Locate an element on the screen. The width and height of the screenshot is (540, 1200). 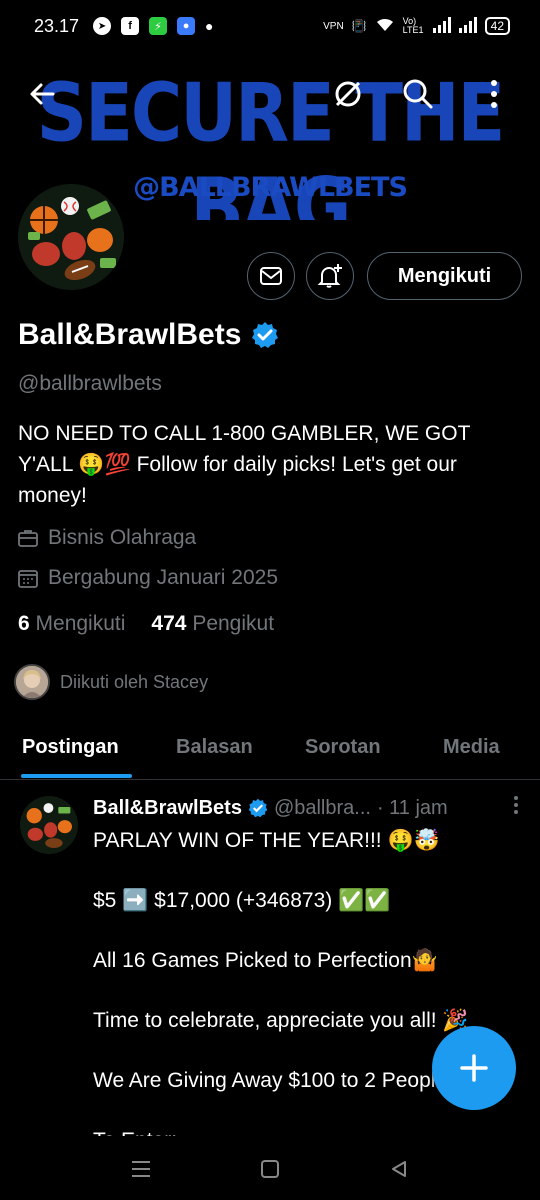
triangle-back-icon is located at coordinates (399, 1169).